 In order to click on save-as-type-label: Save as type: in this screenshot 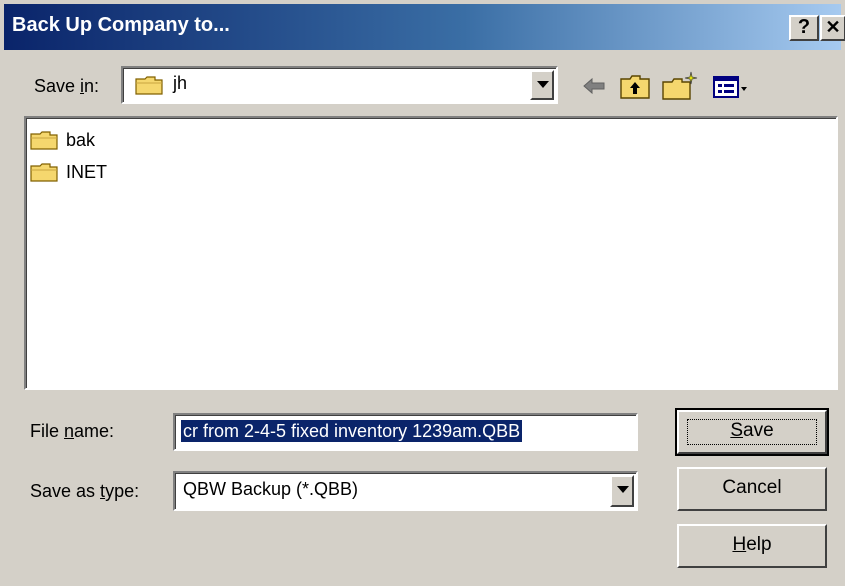, I will do `click(85, 491)`.